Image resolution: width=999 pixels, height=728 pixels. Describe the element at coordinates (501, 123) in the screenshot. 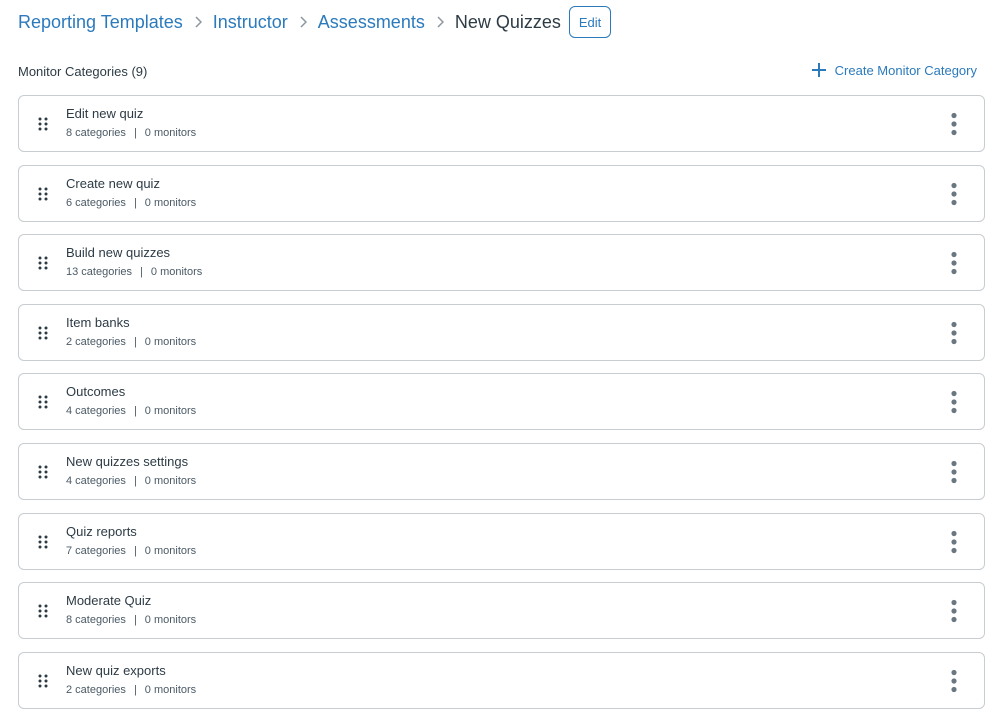

I see `monitor-category-card: Edit new quiz 8 categories | 0 monitors` at that location.